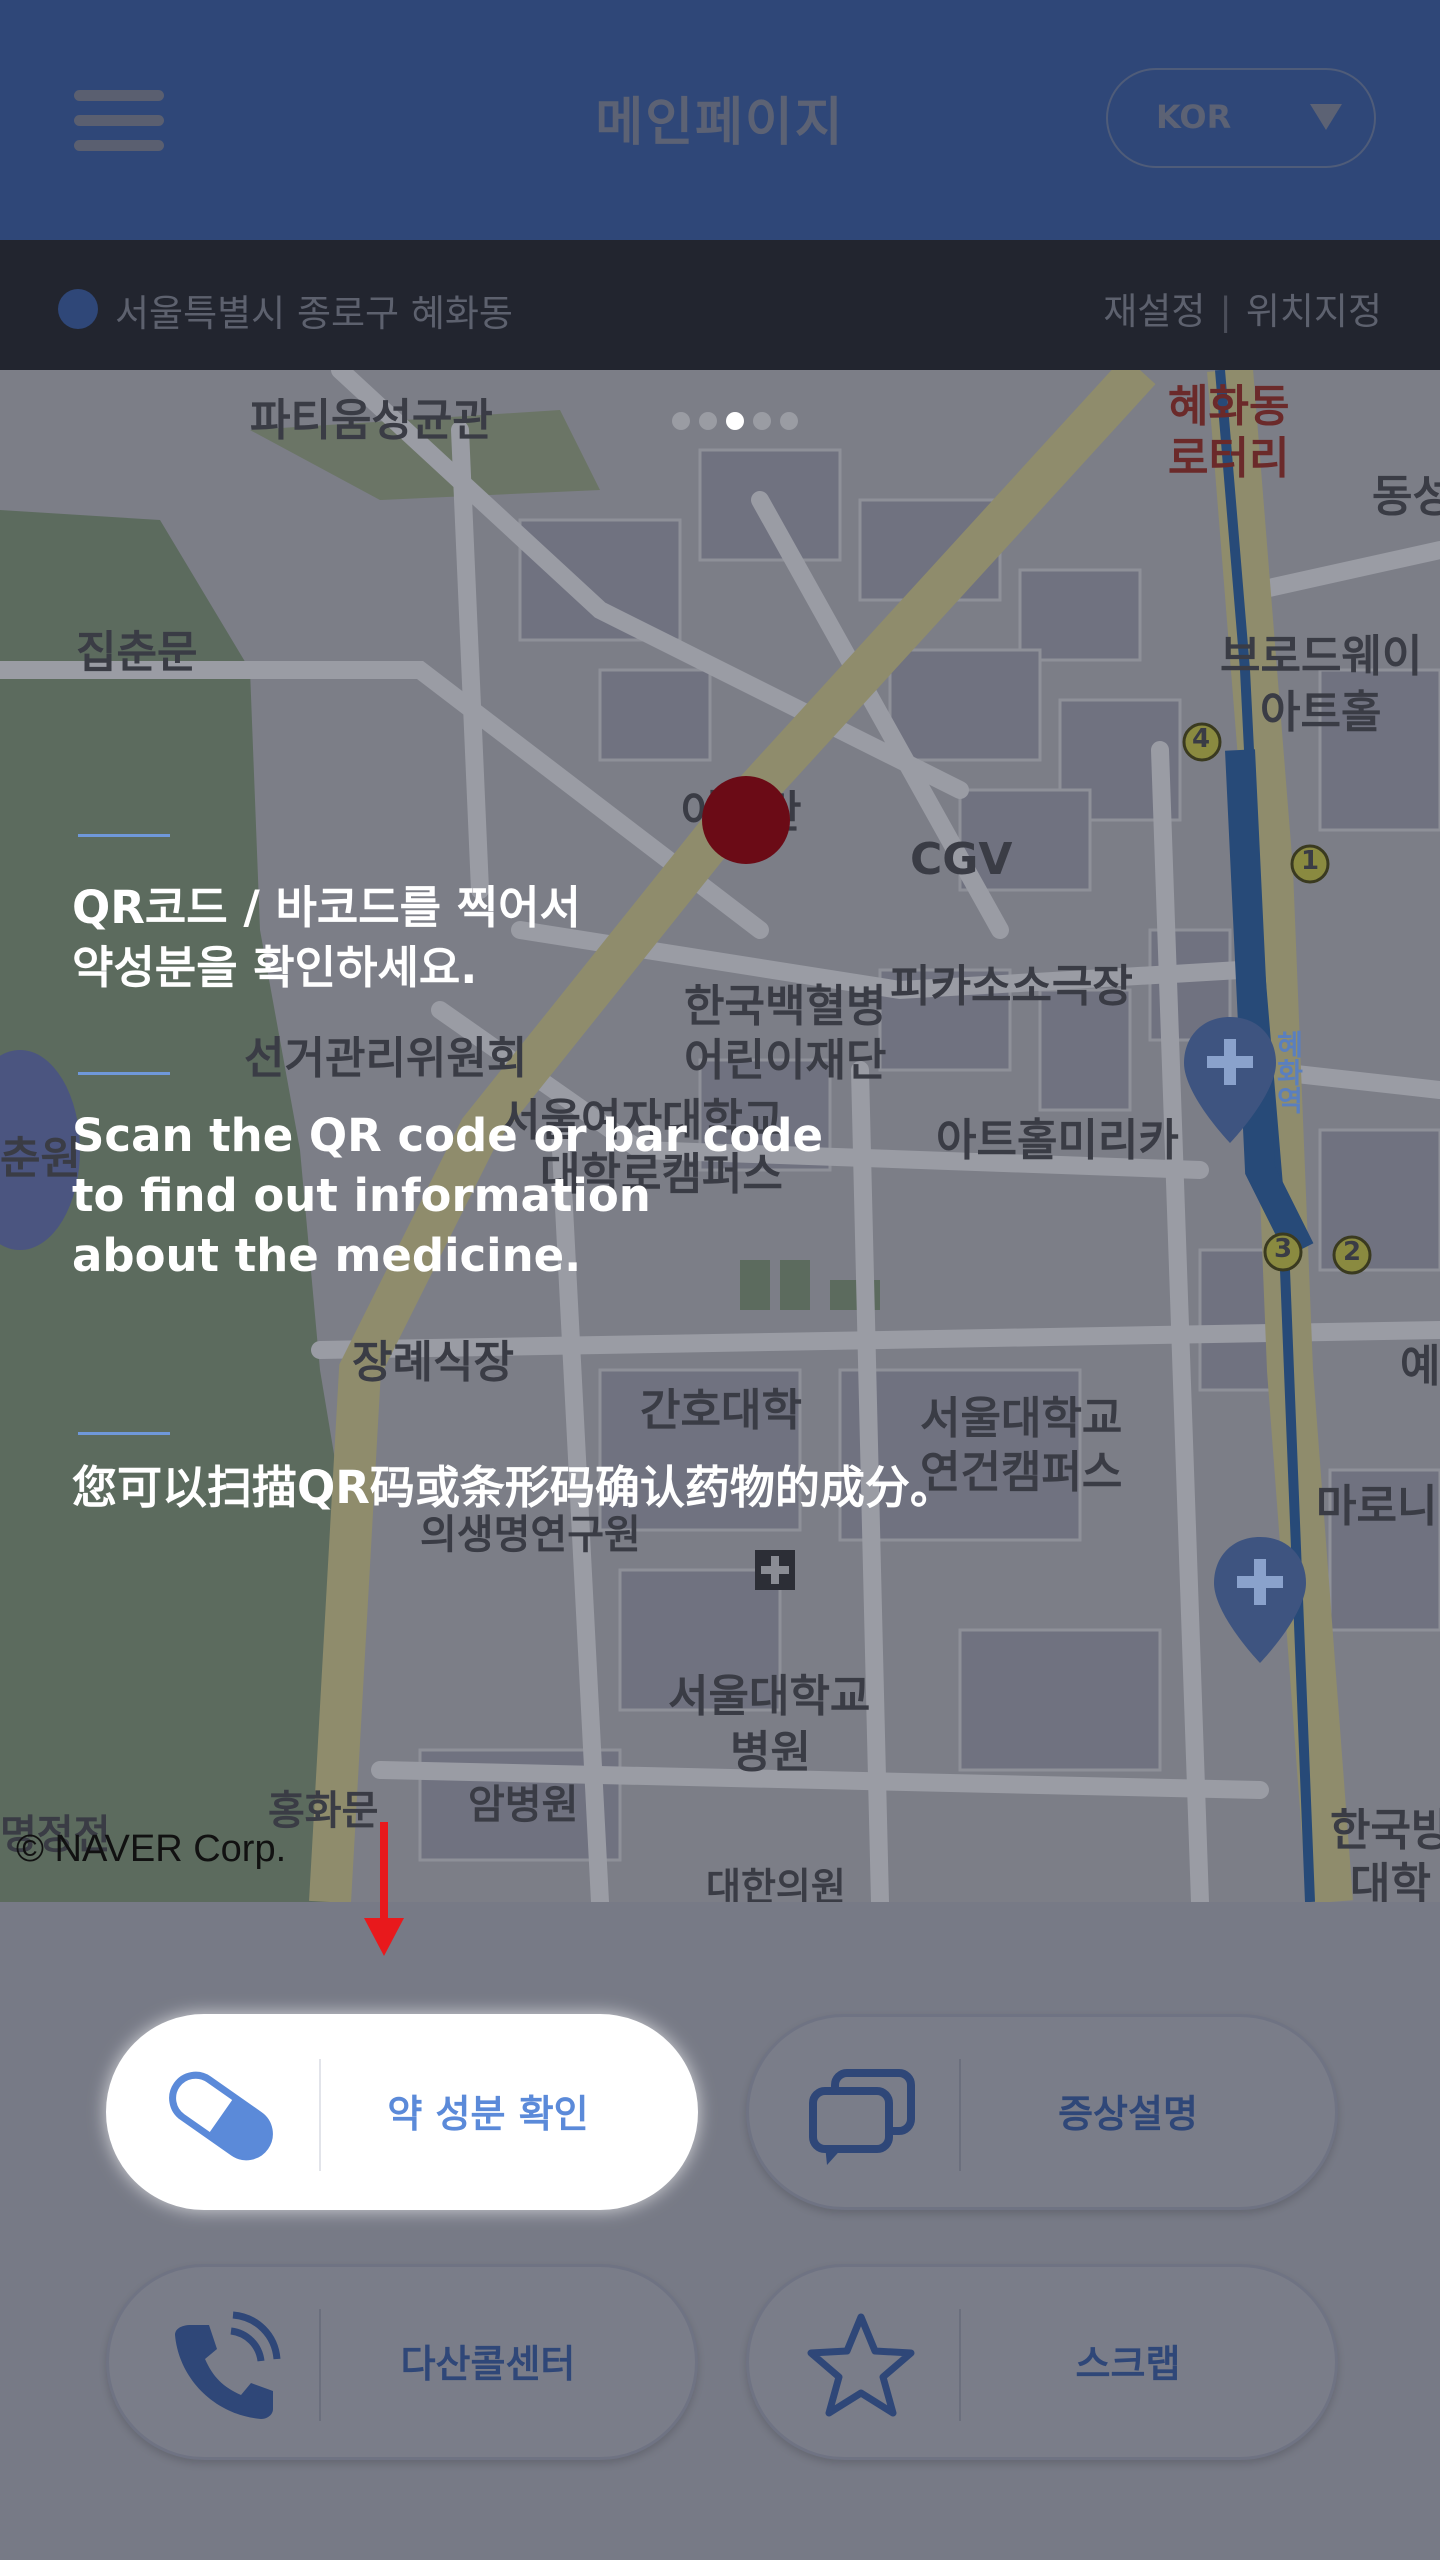 The image size is (1440, 2560). Describe the element at coordinates (746, 820) in the screenshot. I see `current-location-marker-icon` at that location.